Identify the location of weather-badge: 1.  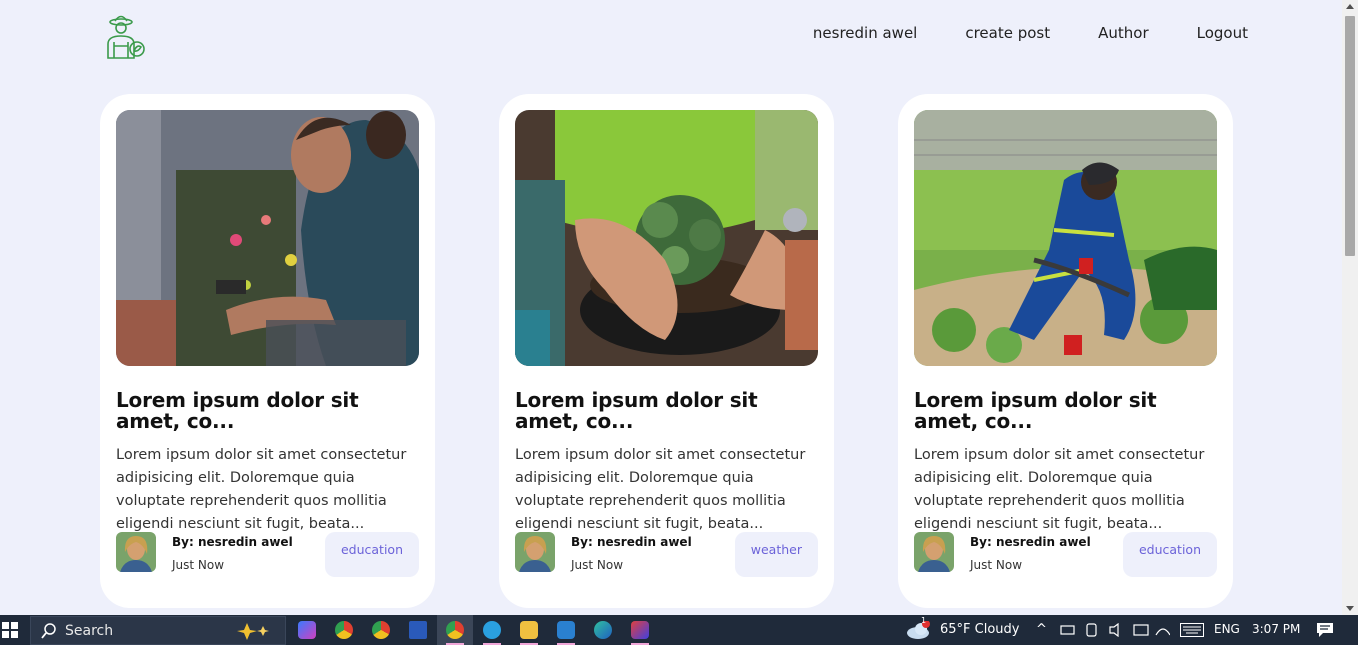
(924, 620).